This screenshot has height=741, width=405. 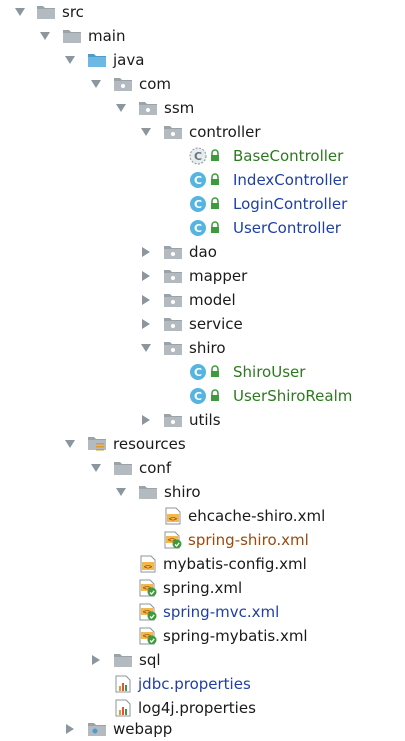 I want to click on tree-node-label: spring-mvc.xml, so click(x=221, y=612).